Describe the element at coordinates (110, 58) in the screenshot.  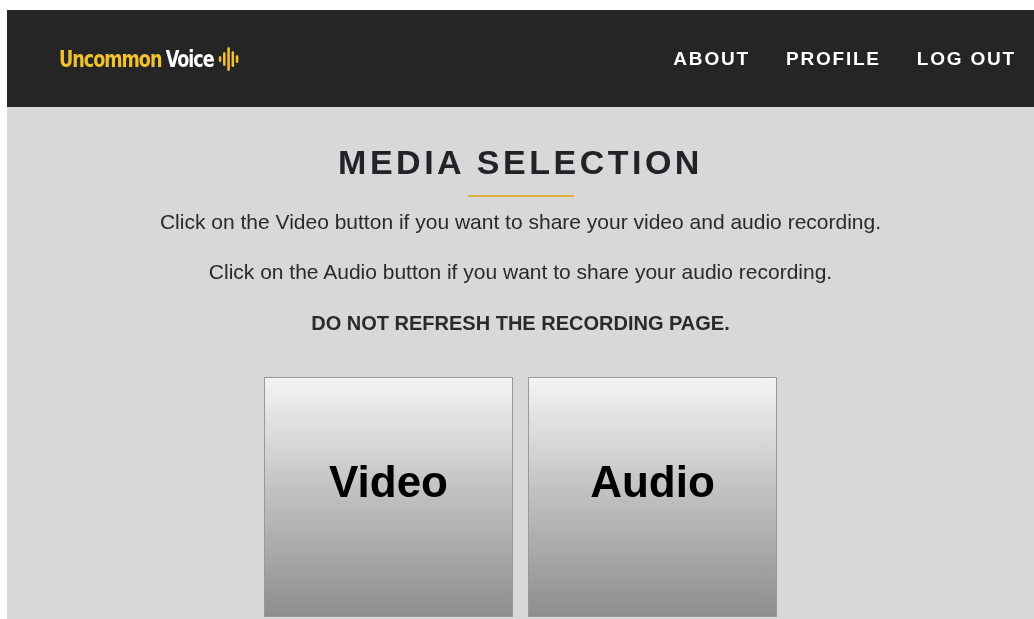
I see `logo-text: Uncommon` at that location.